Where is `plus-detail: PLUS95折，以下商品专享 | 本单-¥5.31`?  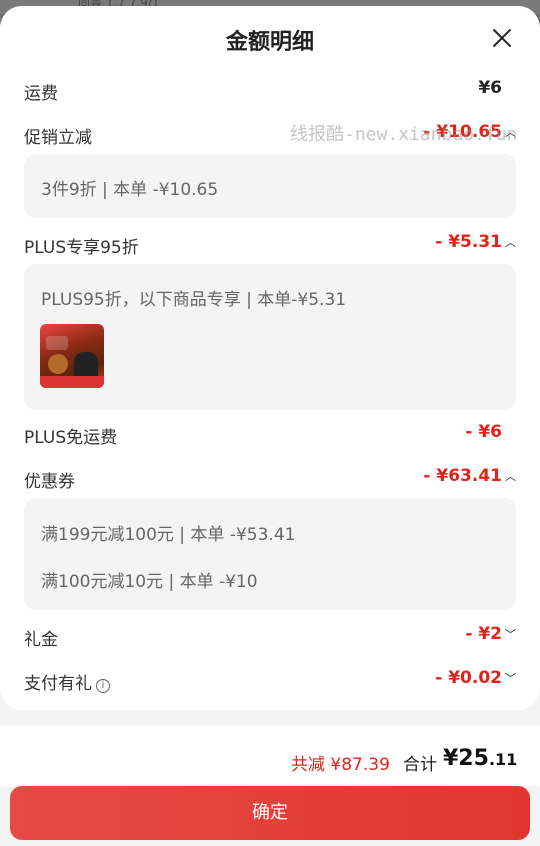
plus-detail: PLUS95折，以下商品专享 | 本单-¥5.31 is located at coordinates (194, 300).